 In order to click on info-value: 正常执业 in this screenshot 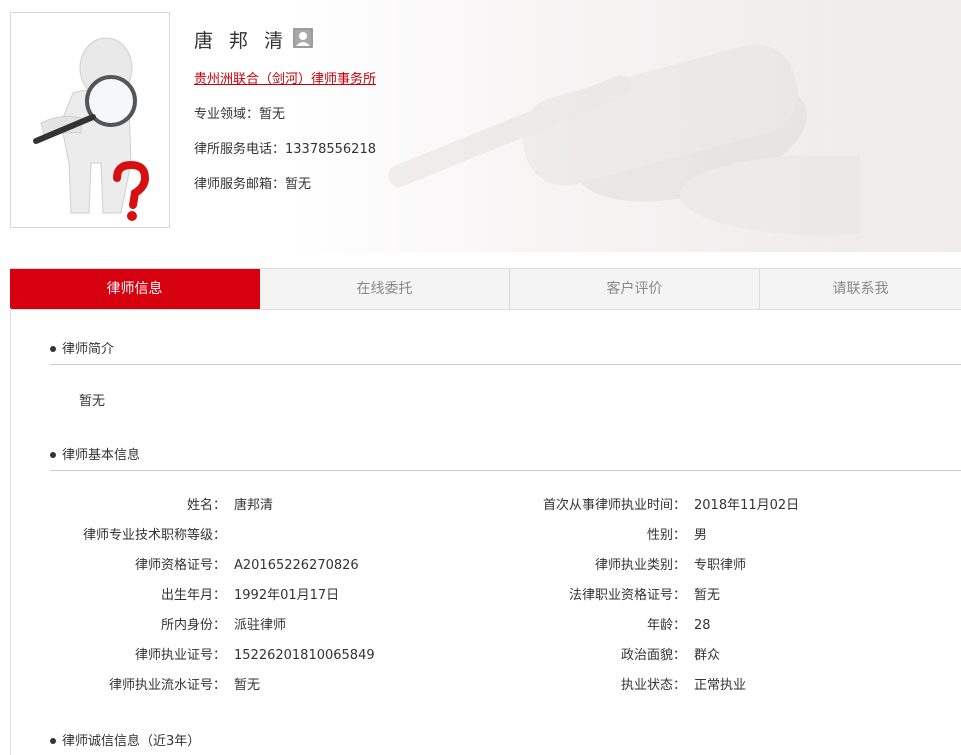, I will do `click(720, 685)`.